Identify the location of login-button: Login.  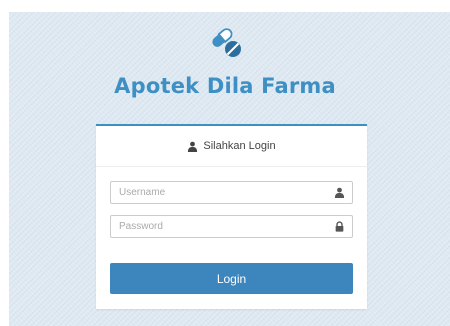
(231, 278).